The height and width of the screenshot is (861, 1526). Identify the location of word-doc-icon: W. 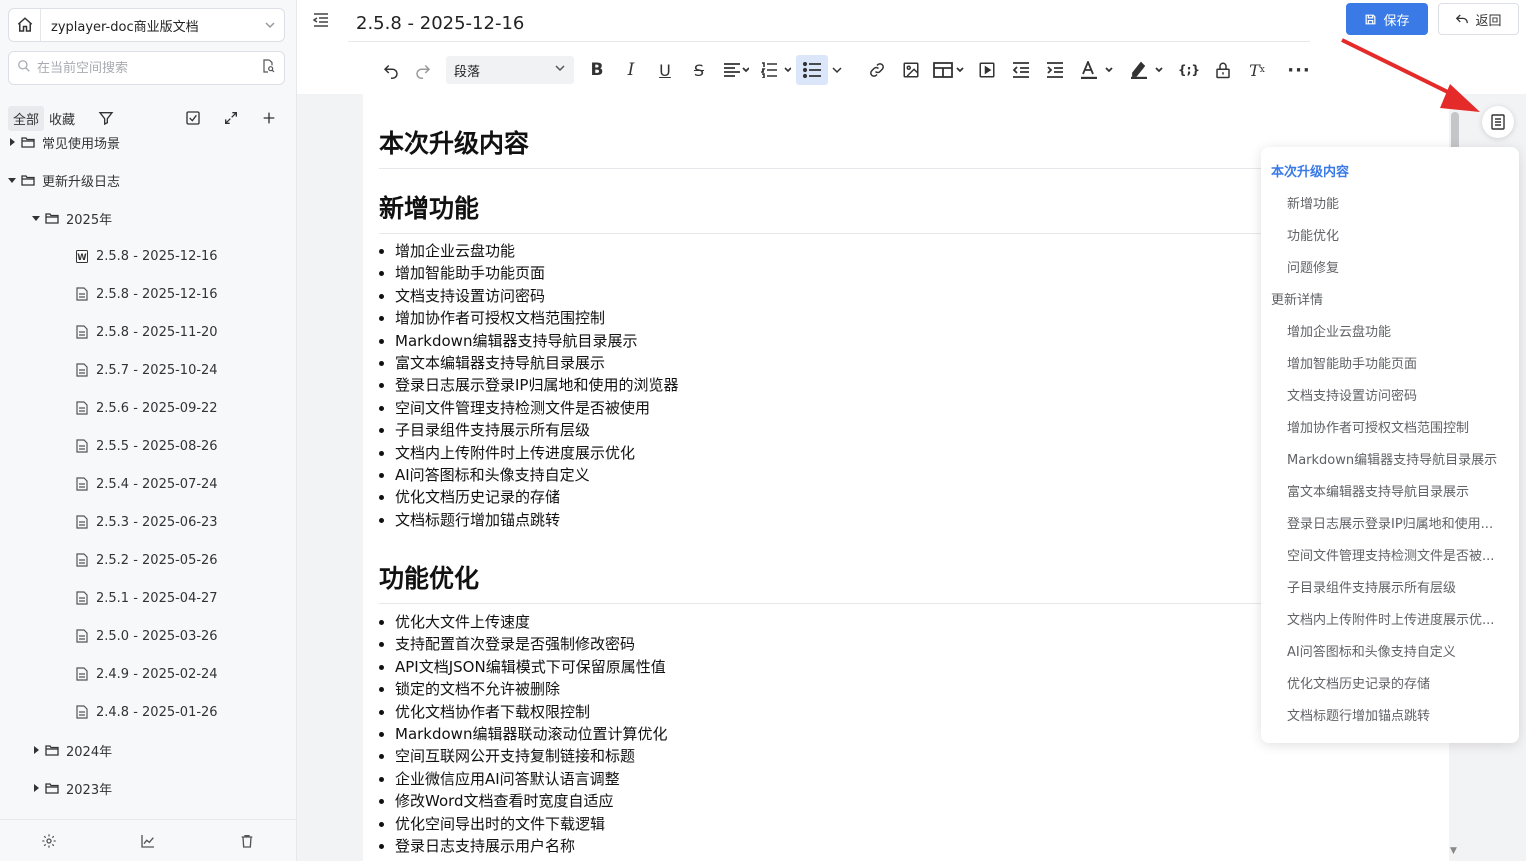
(82, 256).